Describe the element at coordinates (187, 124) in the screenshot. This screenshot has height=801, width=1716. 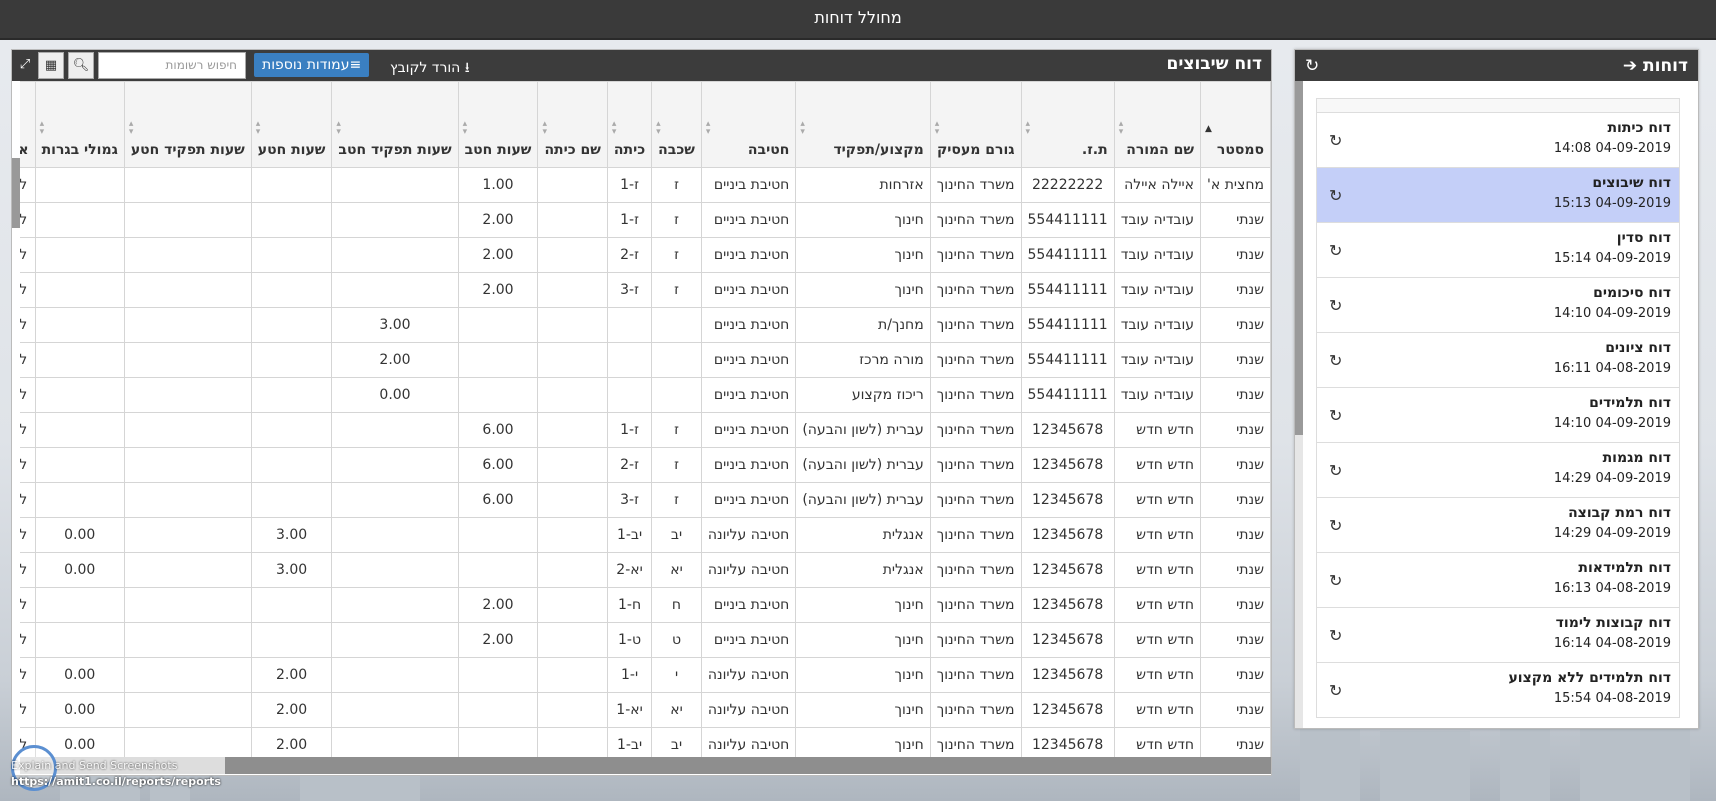
I see `column-header: שעות תפקיד חטע ▴ ▾` at that location.